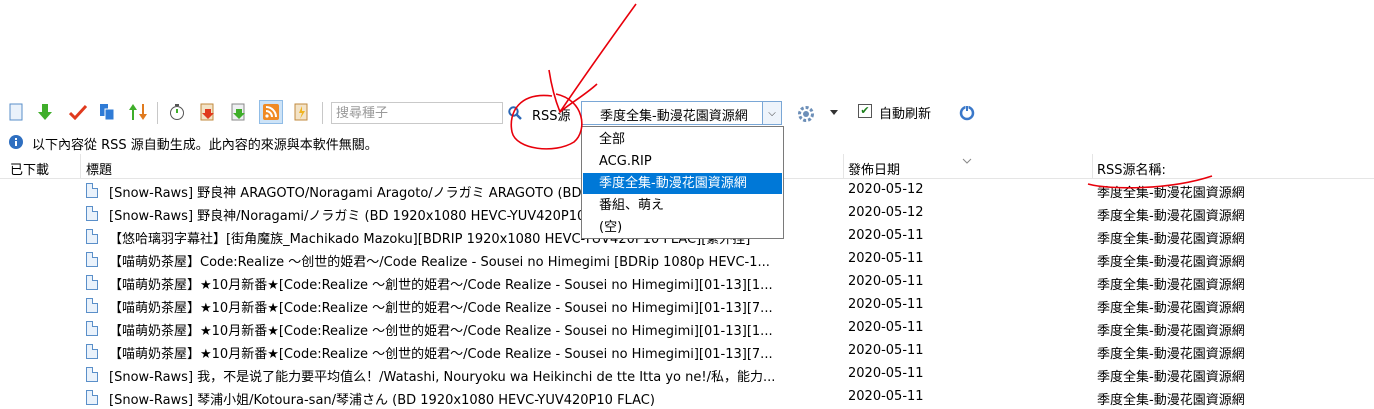 This screenshot has height=409, width=1374. I want to click on search-input, so click(417, 113).